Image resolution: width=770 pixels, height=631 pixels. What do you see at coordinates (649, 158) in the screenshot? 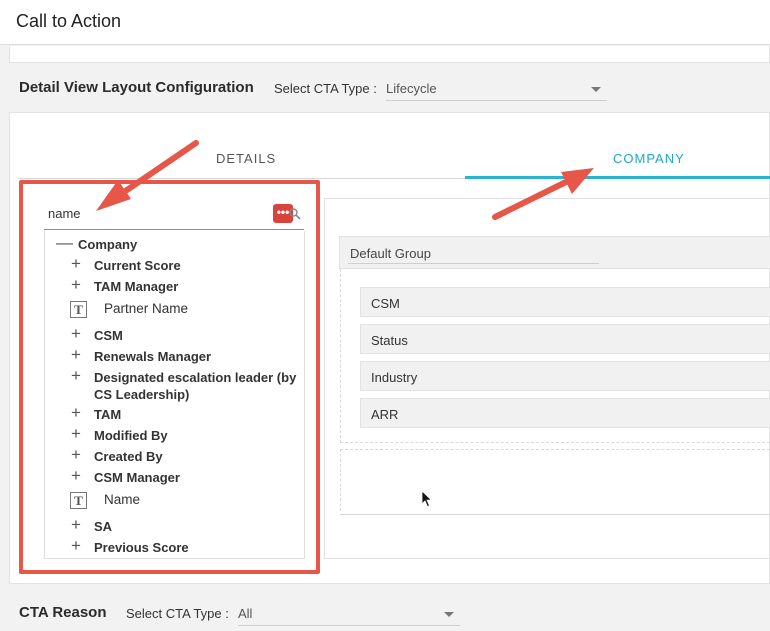
I see `tab-company: COMPANY` at bounding box center [649, 158].